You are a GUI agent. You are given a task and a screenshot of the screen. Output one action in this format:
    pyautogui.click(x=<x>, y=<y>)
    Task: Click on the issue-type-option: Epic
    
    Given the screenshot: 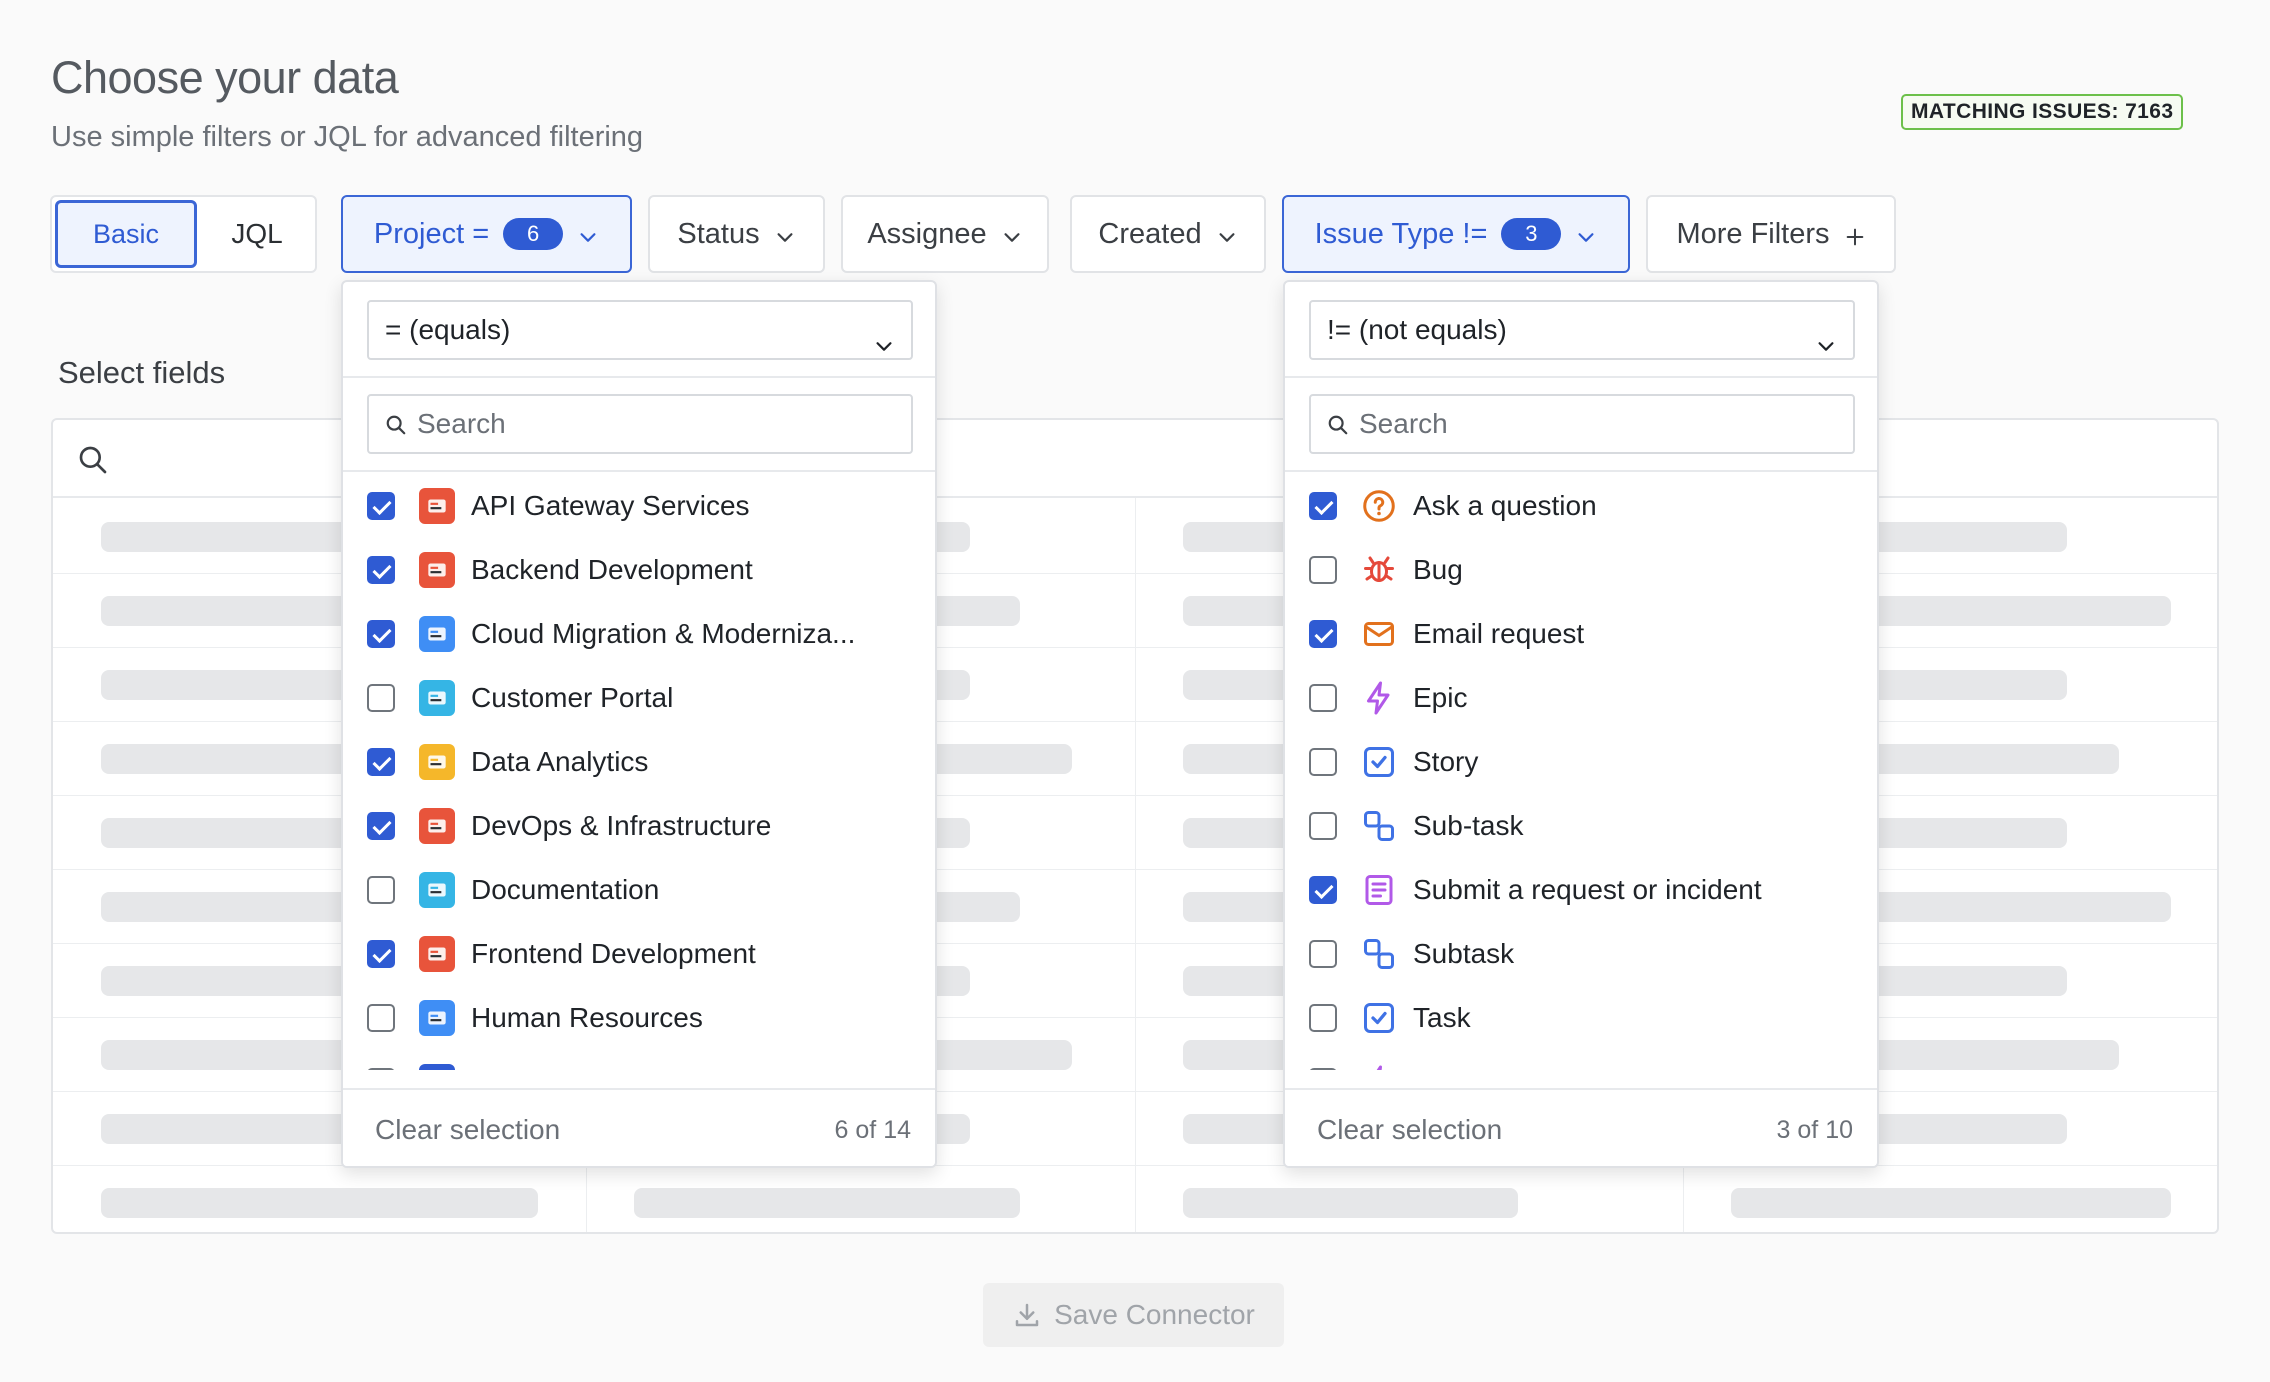 What is the action you would take?
    pyautogui.click(x=1581, y=698)
    